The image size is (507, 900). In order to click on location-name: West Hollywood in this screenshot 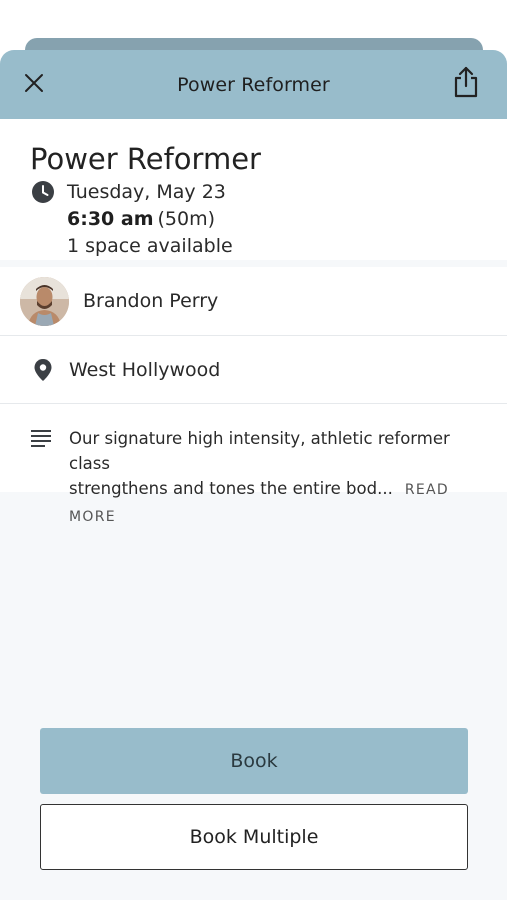, I will do `click(145, 369)`.